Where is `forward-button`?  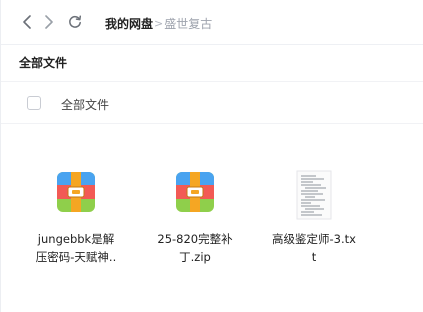 forward-button is located at coordinates (49, 22).